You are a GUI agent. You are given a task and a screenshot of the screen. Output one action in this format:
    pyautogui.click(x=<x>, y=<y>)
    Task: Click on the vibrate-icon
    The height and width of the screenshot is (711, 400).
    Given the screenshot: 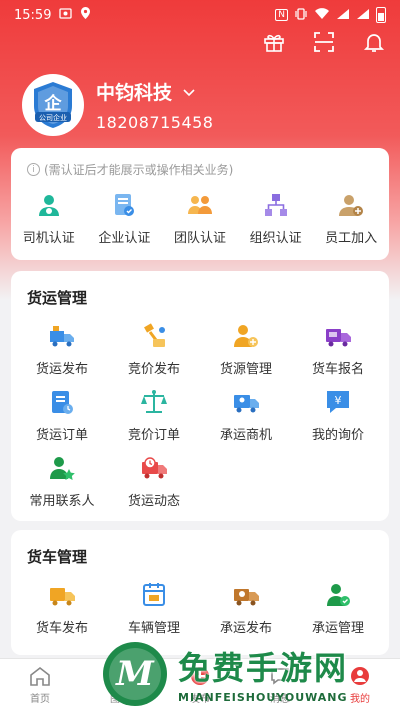 What is the action you would take?
    pyautogui.click(x=301, y=15)
    